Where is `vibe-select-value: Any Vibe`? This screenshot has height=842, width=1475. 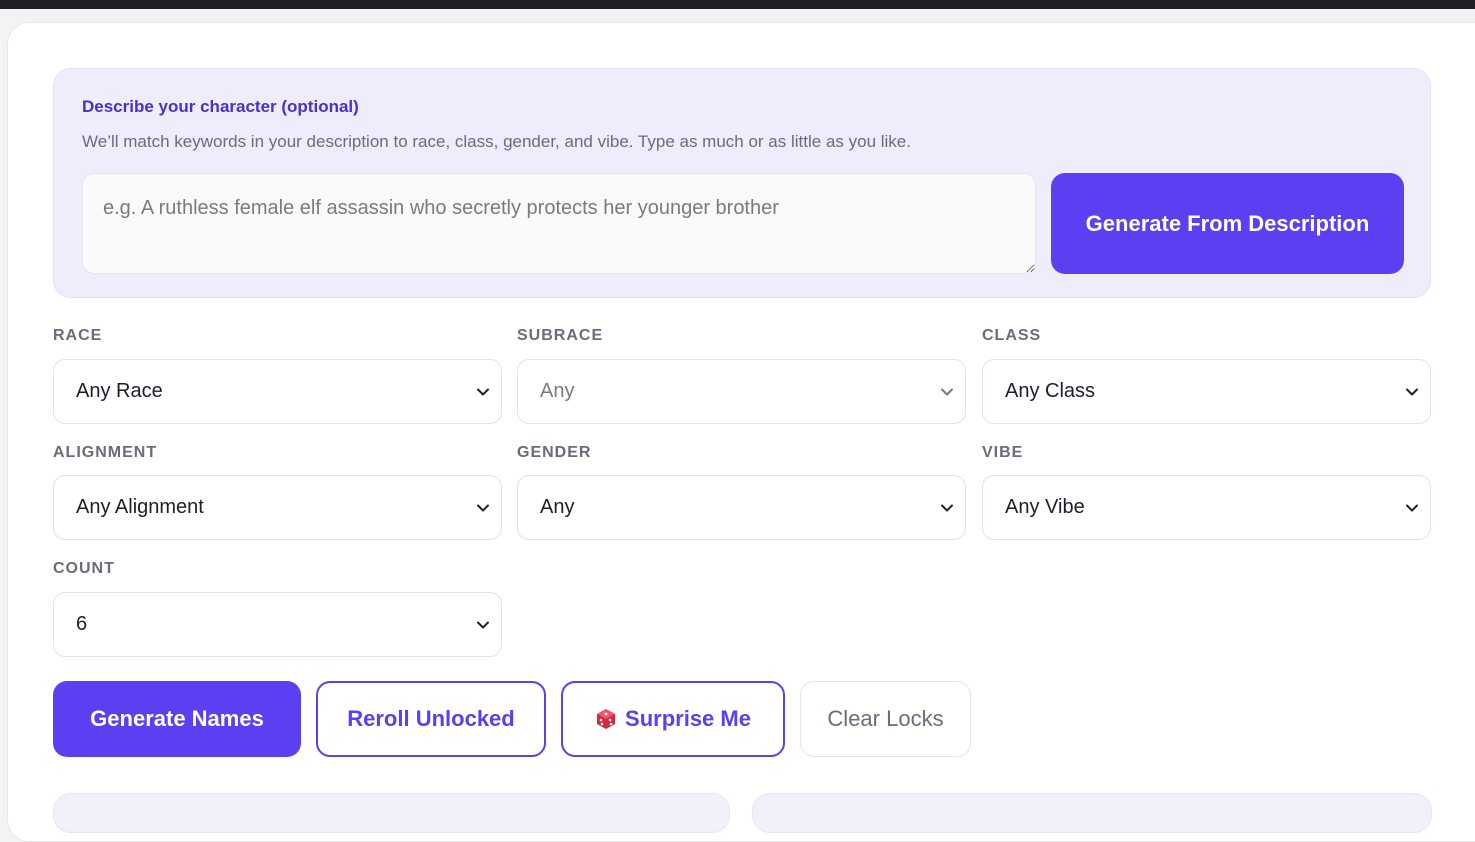
vibe-select-value: Any Vibe is located at coordinates (1045, 507).